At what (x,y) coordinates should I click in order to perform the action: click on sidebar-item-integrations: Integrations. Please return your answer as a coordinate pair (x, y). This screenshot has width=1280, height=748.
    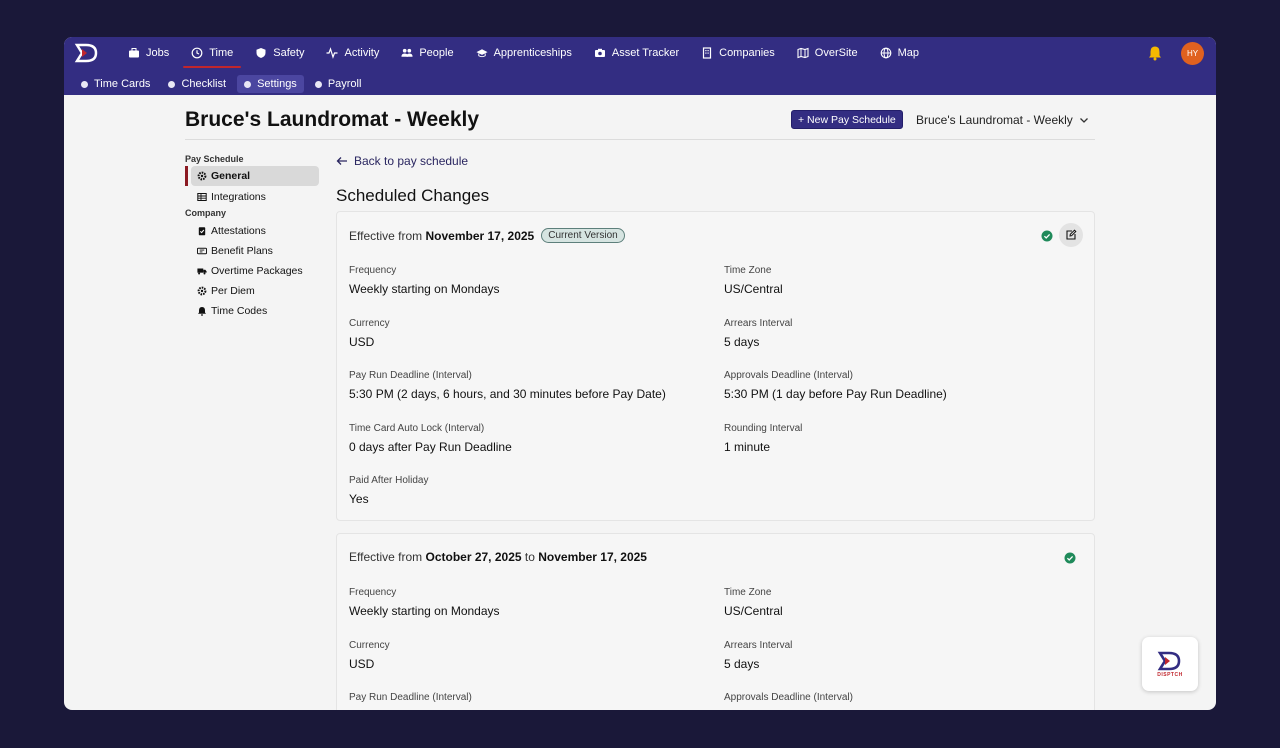
    Looking at the image, I should click on (252, 197).